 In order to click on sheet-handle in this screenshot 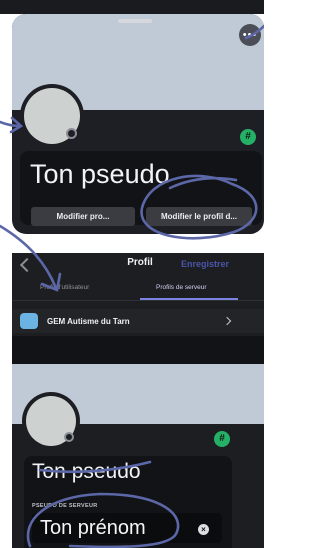, I will do `click(135, 21)`.